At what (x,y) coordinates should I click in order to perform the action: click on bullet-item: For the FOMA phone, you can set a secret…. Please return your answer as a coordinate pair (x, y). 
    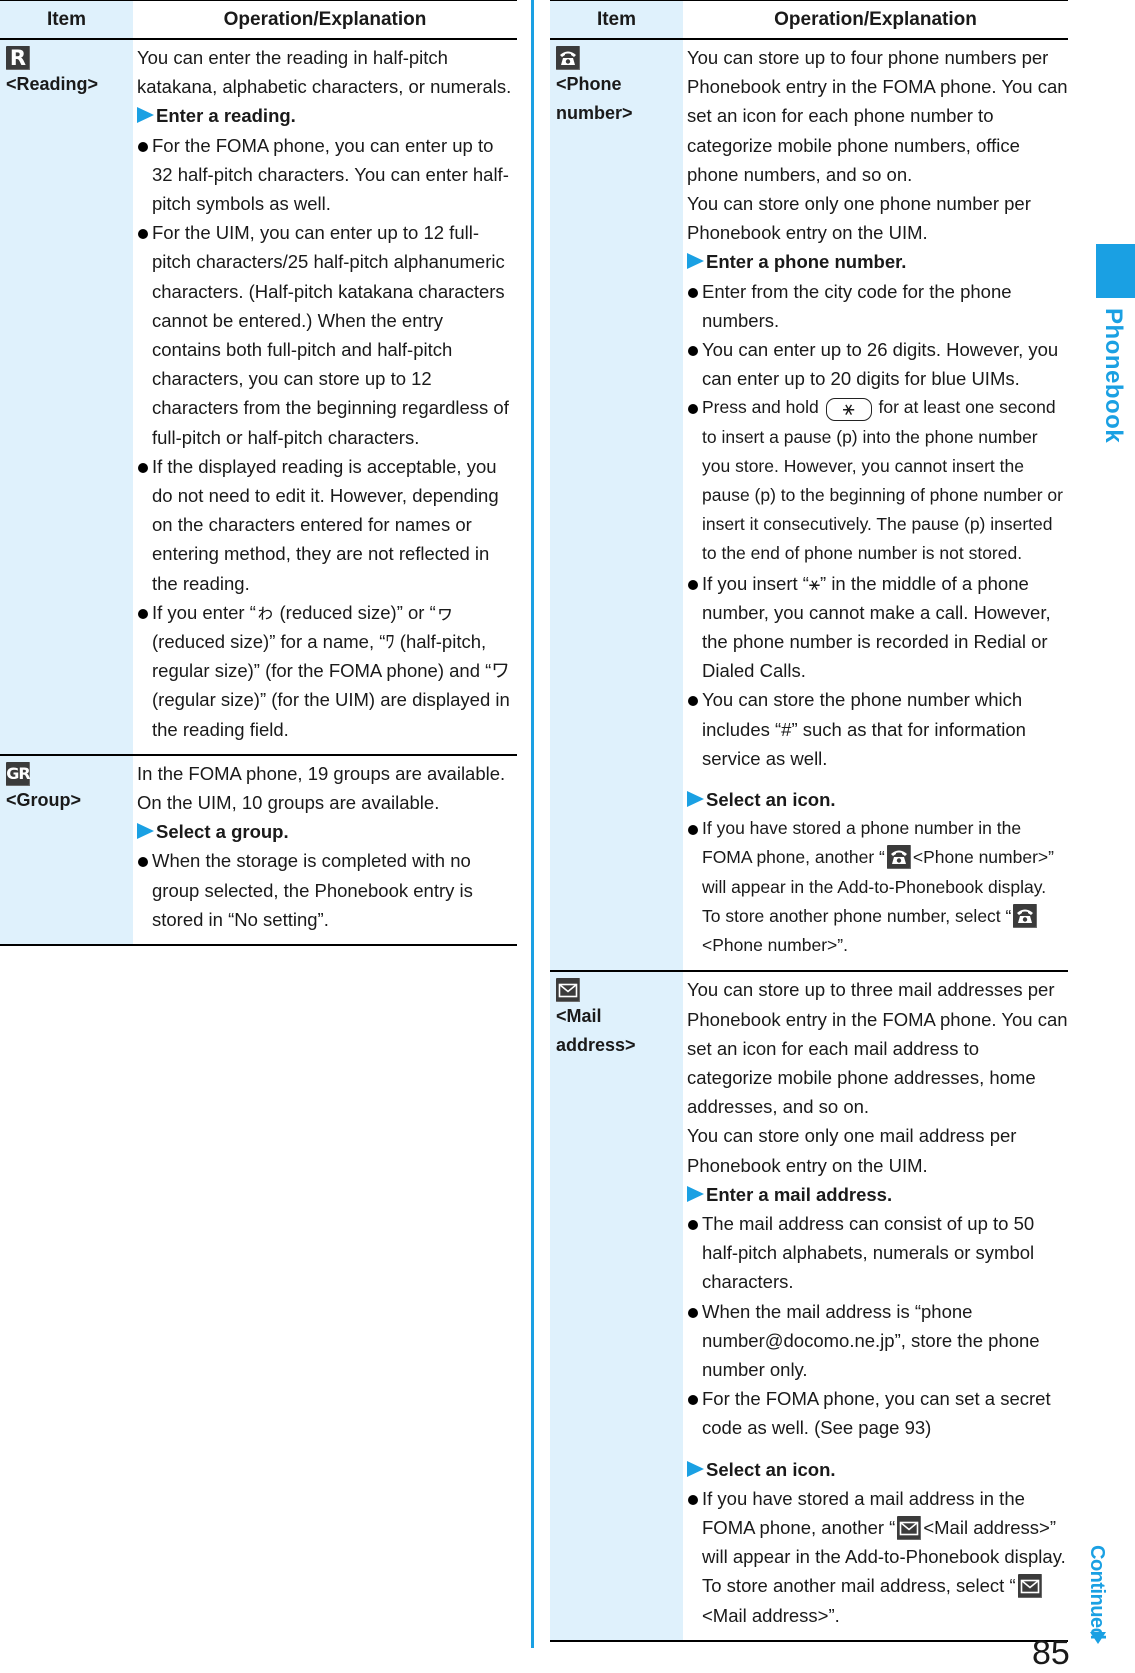
    Looking at the image, I should click on (877, 1413).